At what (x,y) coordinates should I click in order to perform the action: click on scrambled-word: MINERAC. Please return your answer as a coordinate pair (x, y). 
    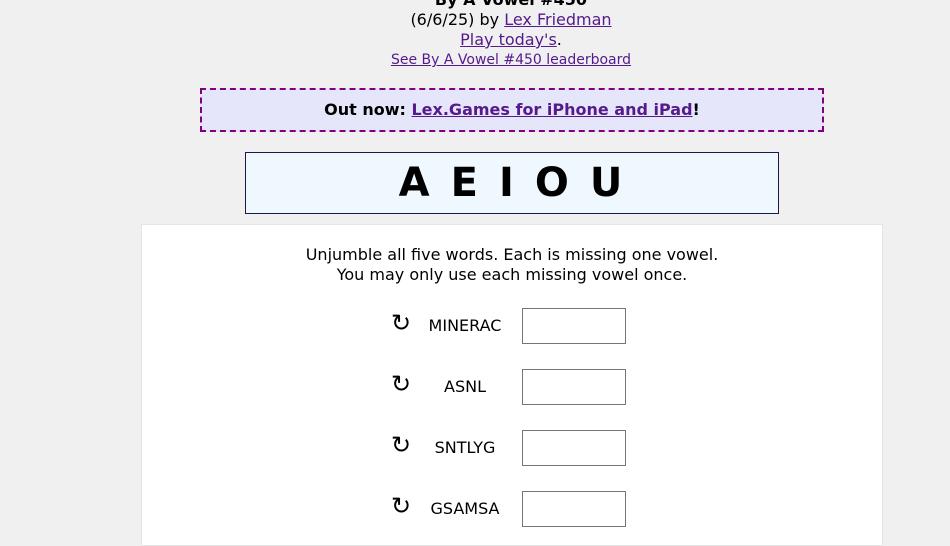
    Looking at the image, I should click on (465, 325).